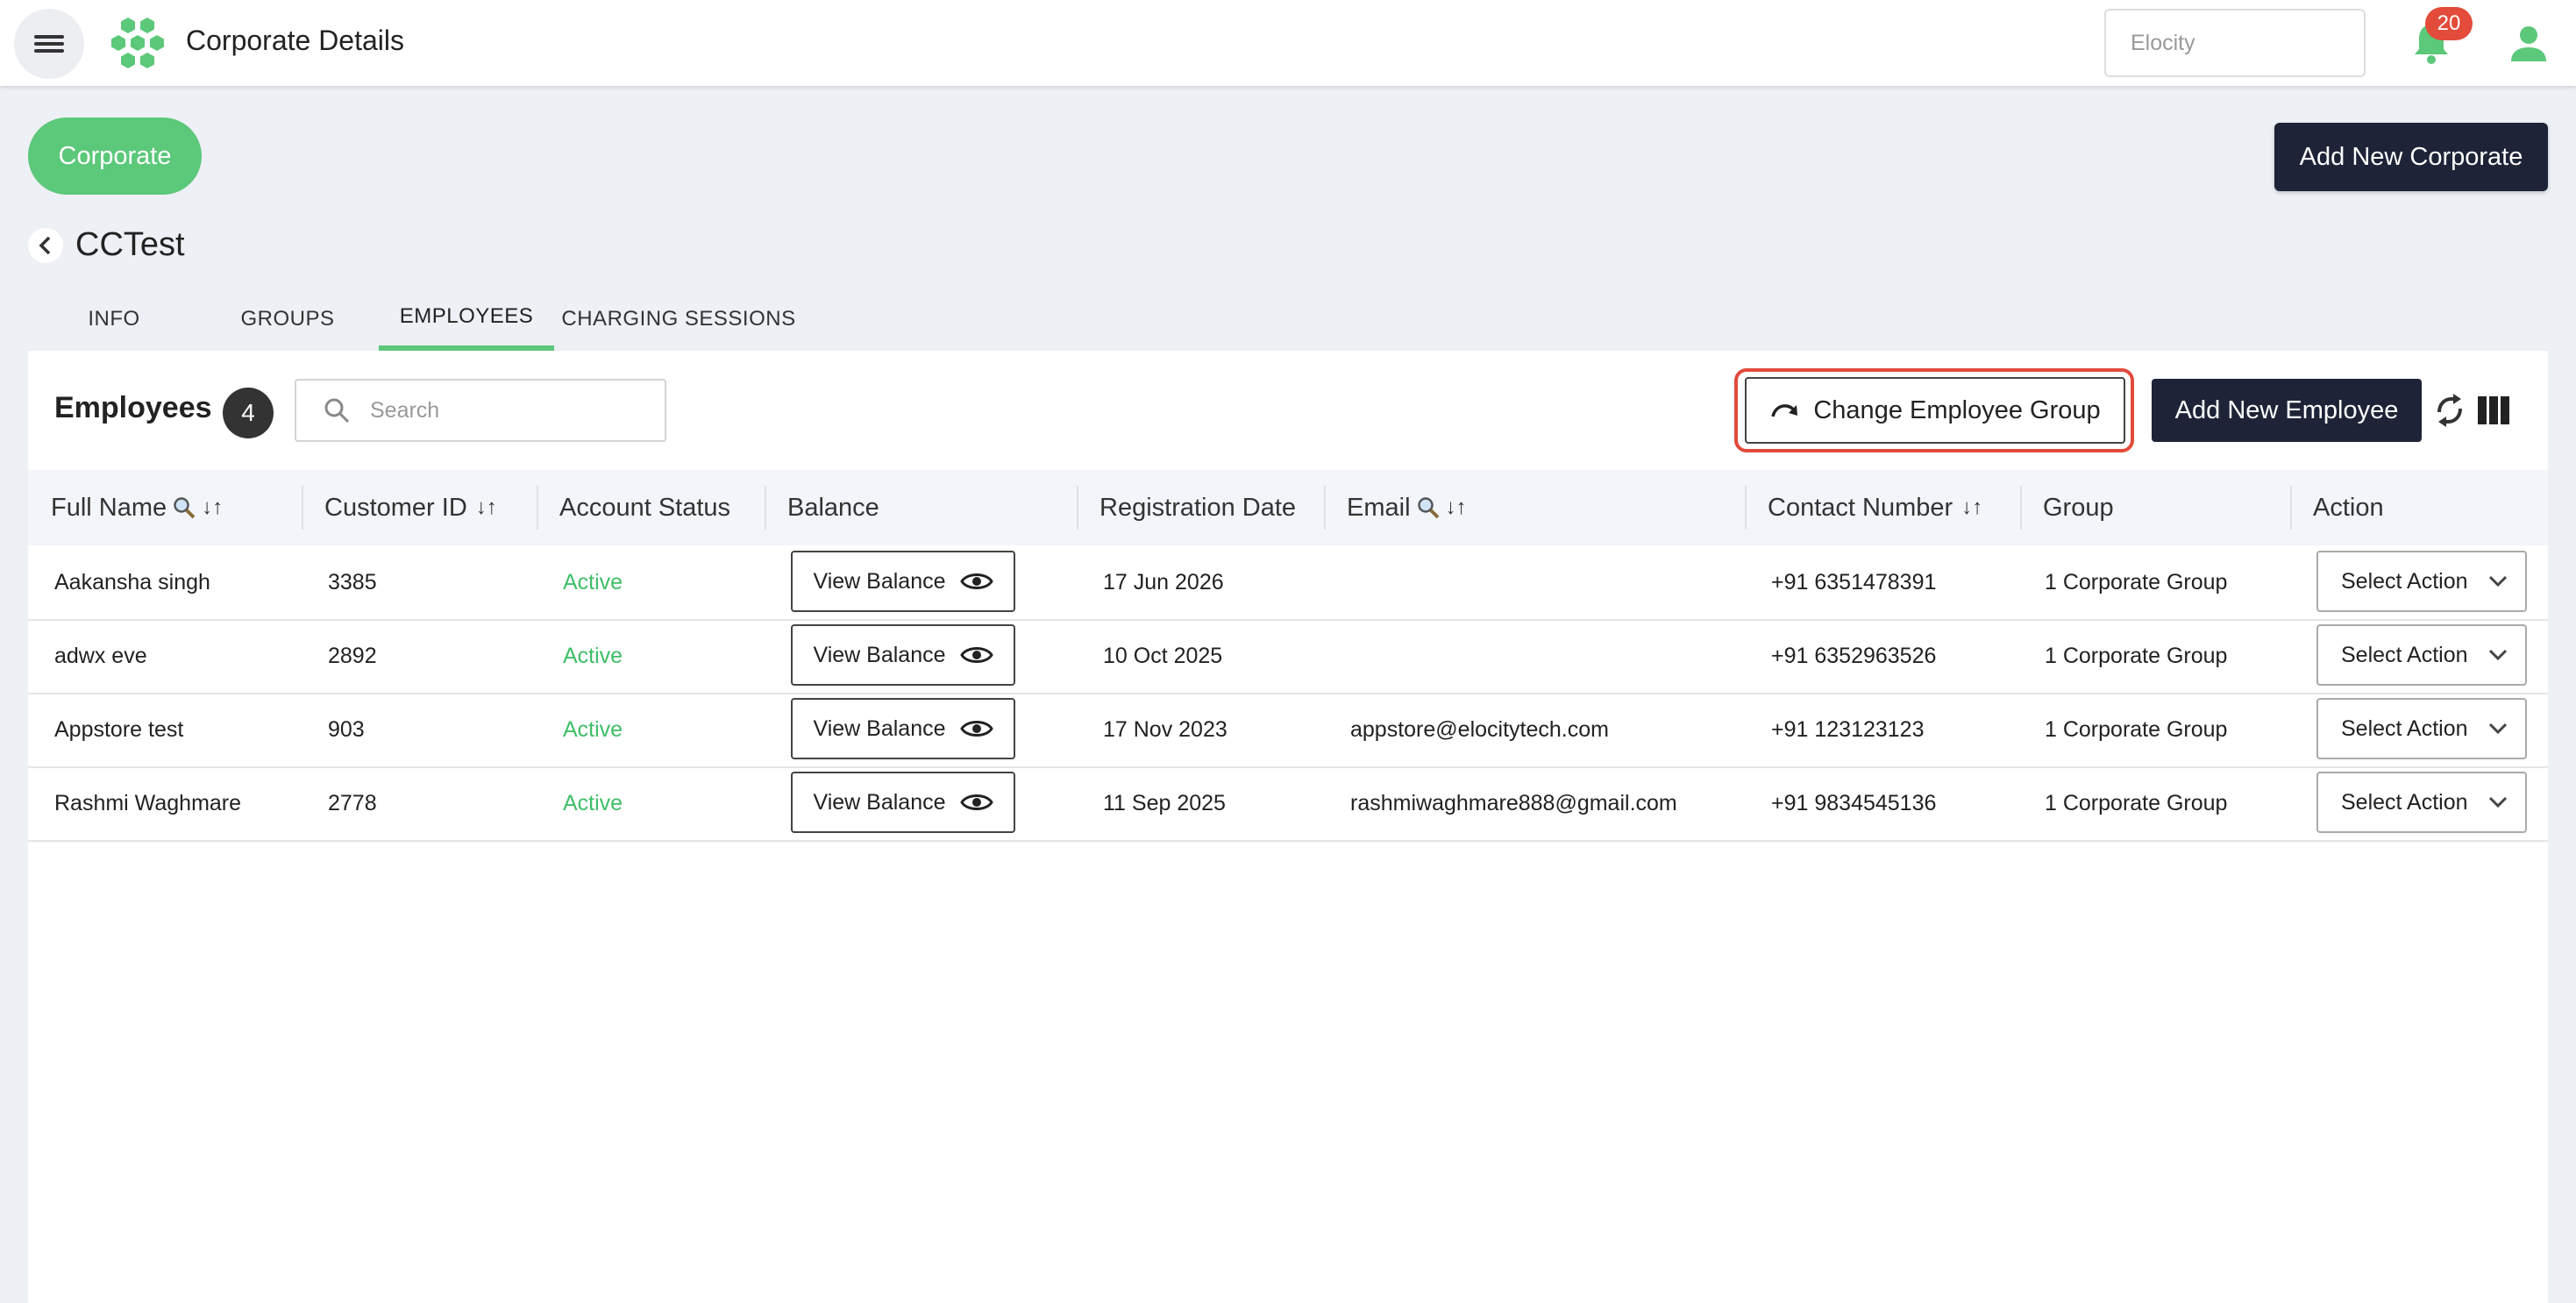 This screenshot has height=1303, width=2576. What do you see at coordinates (114, 319) in the screenshot?
I see `tab-info: INFO` at bounding box center [114, 319].